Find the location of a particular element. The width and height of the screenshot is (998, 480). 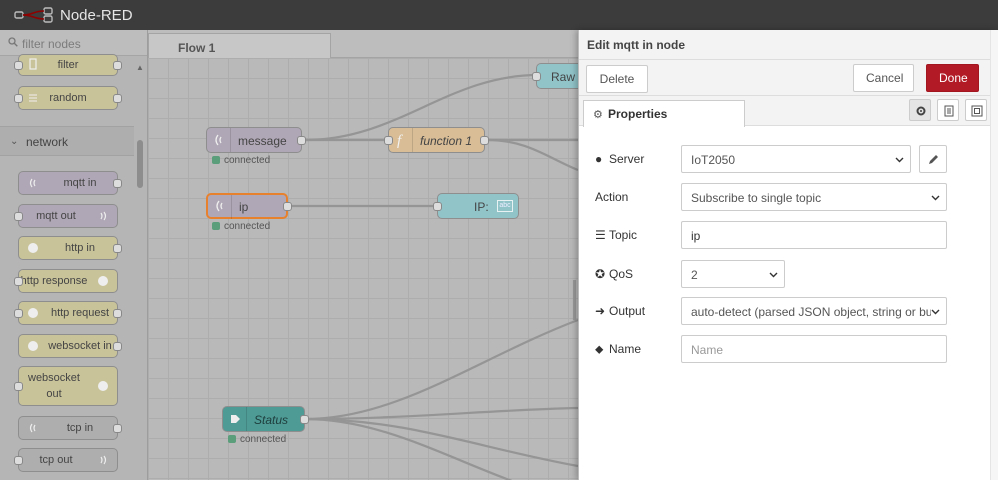

name-input: Name is located at coordinates (814, 349).